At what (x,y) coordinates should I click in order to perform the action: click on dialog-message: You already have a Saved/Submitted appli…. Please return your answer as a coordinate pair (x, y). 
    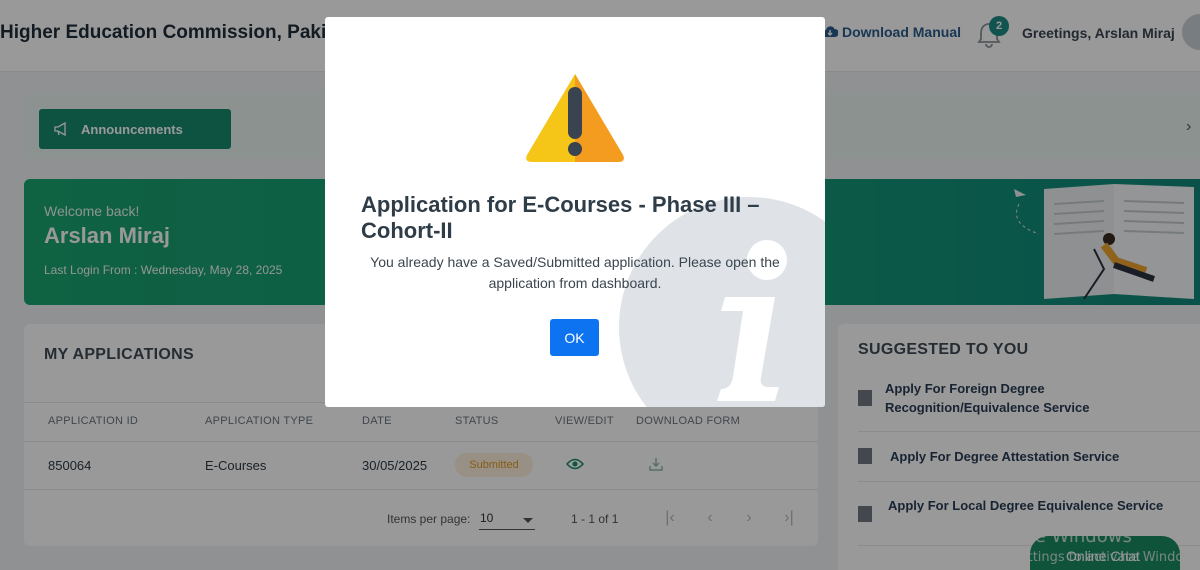
    Looking at the image, I should click on (575, 272).